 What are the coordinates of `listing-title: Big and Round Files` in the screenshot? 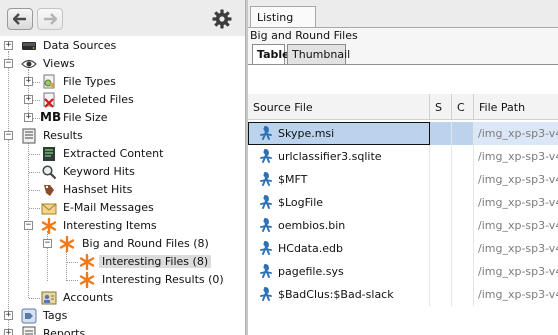 It's located at (304, 35).